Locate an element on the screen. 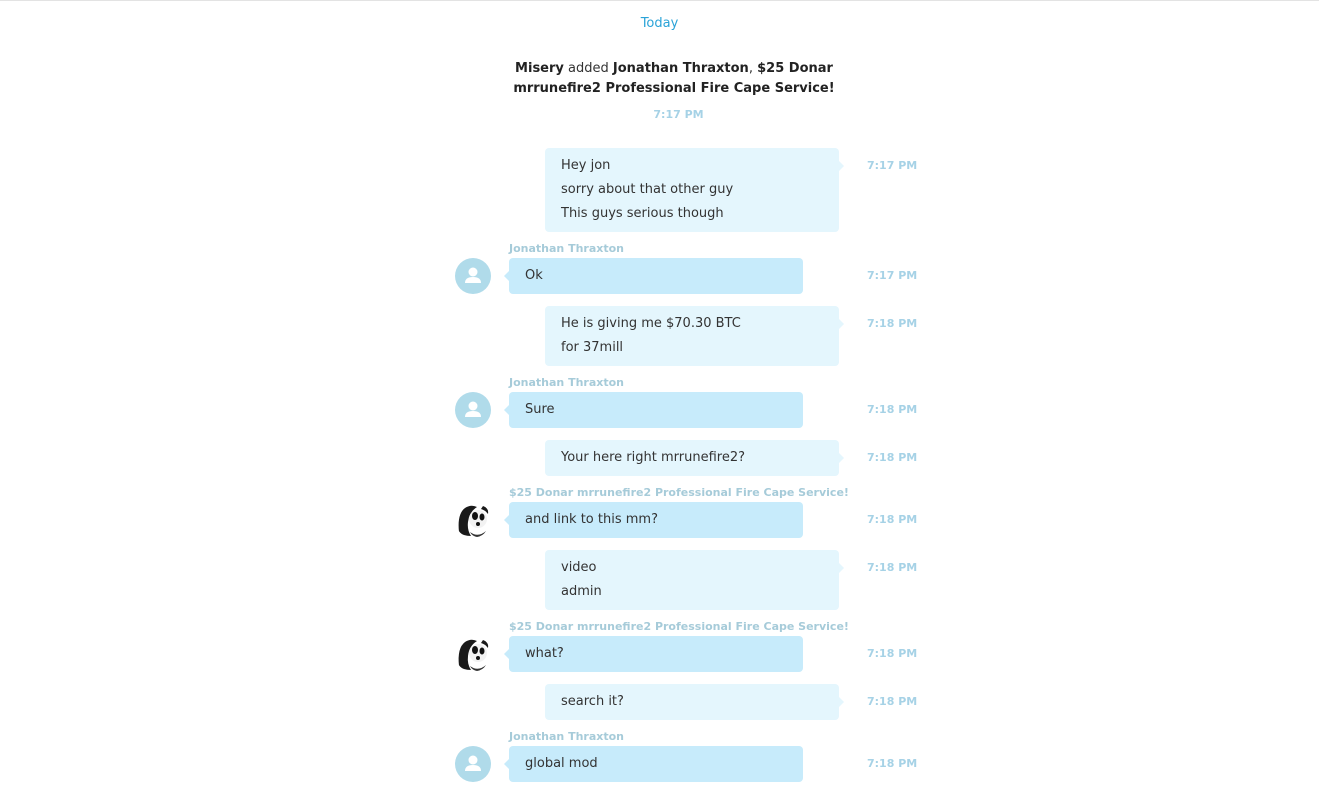  message-bubble: Your here right mrrunefire2? is located at coordinates (694, 458).